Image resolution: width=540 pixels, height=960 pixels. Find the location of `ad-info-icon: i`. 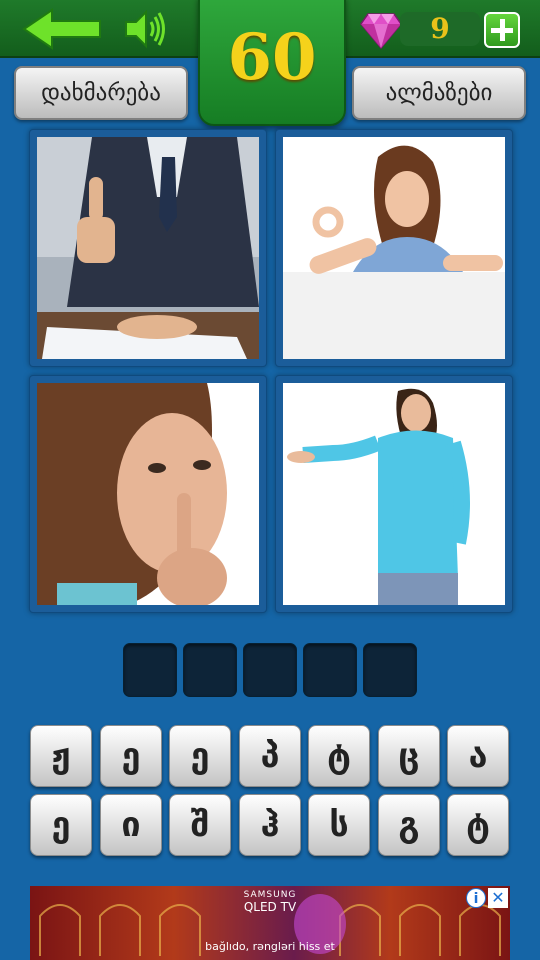

ad-info-icon: i is located at coordinates (476, 898).